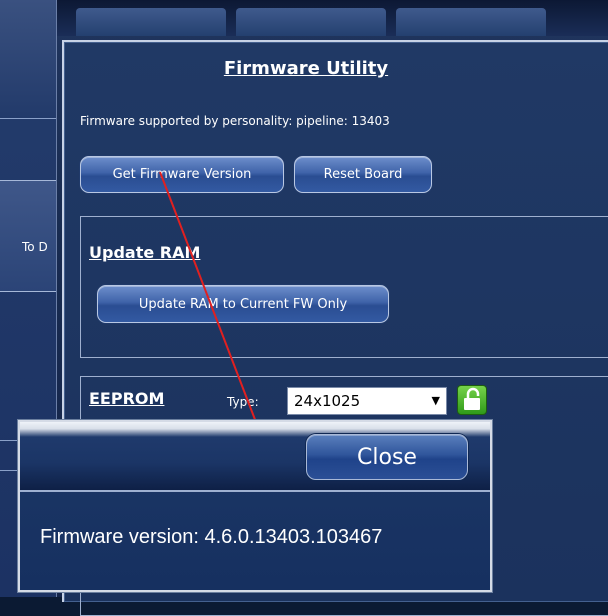 The height and width of the screenshot is (616, 608). I want to click on unlock-icon-graphic, so click(472, 398).